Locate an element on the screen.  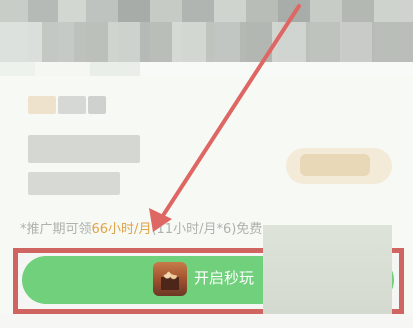
blurred-pill-inner is located at coordinates (335, 165).